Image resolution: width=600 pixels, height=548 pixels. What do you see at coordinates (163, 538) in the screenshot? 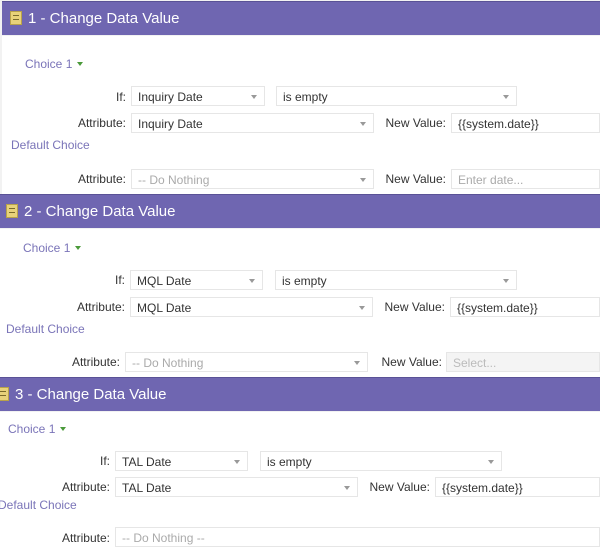
I see `default-attribute-value: -- Do Nothing --` at bounding box center [163, 538].